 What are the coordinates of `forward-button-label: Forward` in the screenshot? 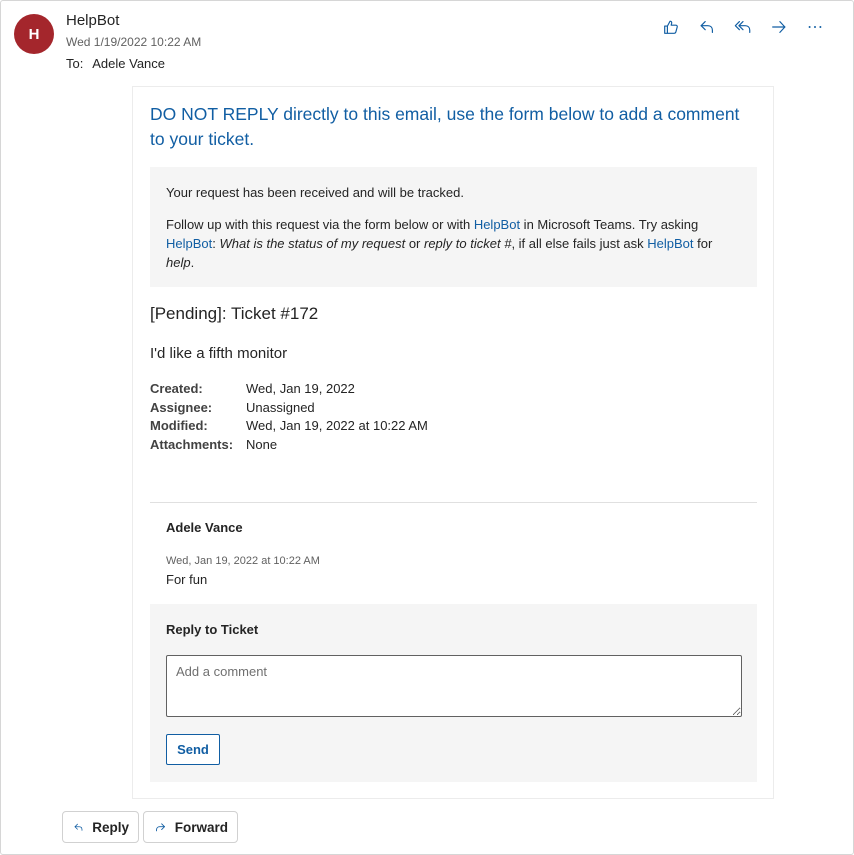 It's located at (201, 827).